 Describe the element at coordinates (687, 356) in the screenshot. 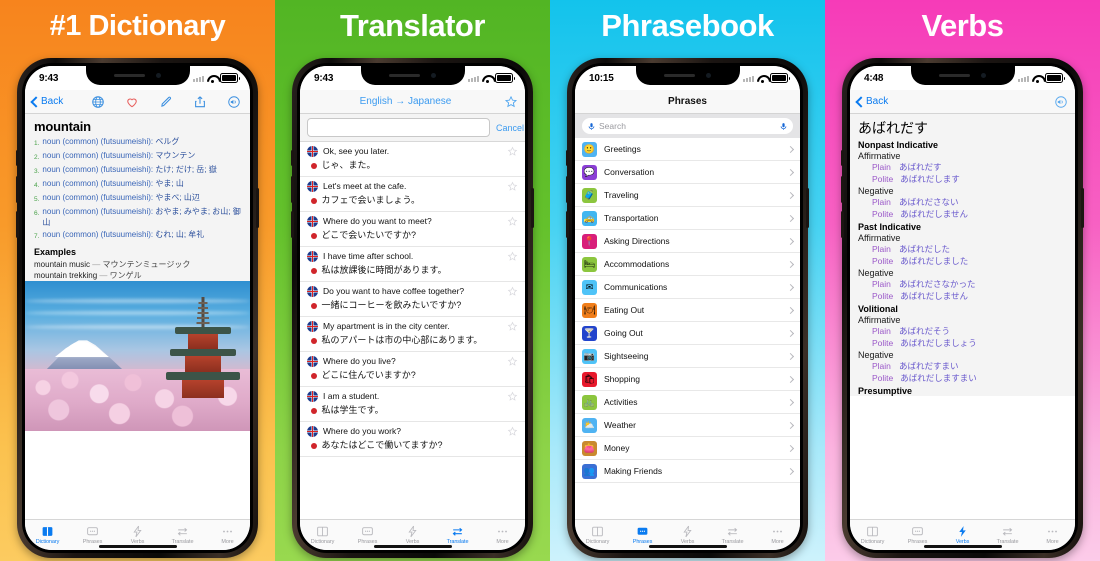

I see `list-item: 📷 Sightseeing` at that location.